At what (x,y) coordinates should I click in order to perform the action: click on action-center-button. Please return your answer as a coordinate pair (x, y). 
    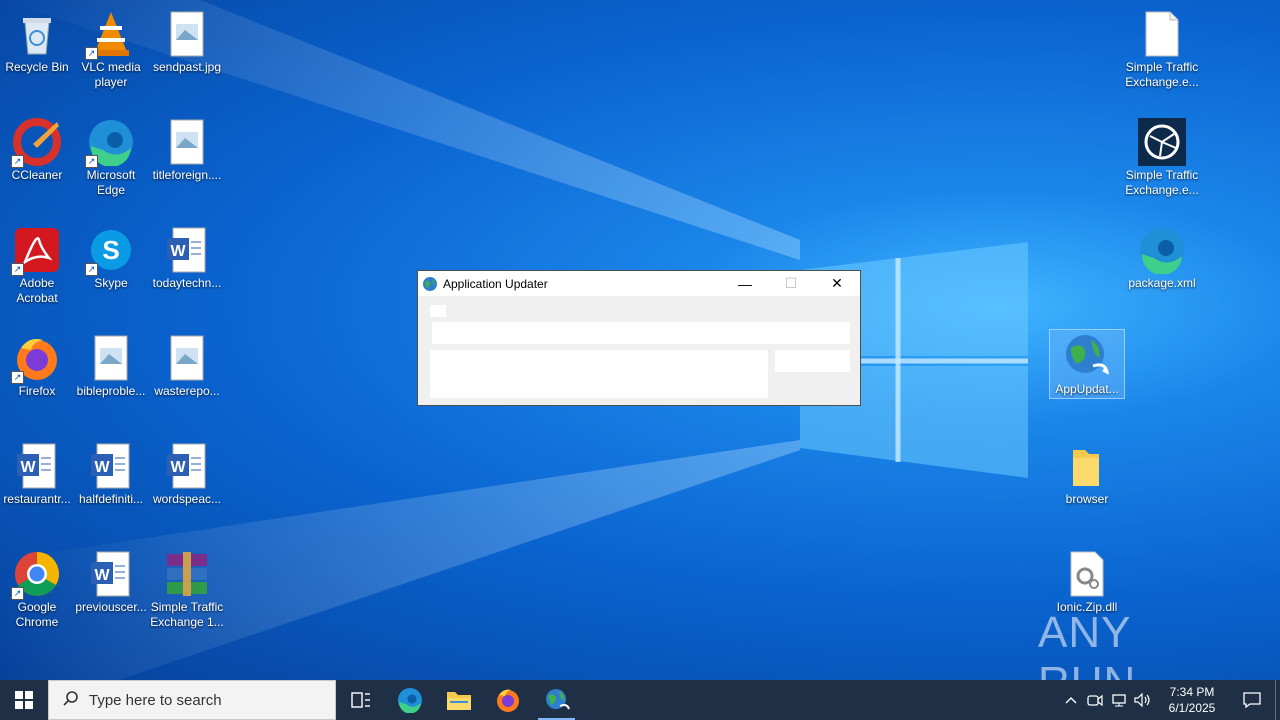
    Looking at the image, I should click on (1252, 700).